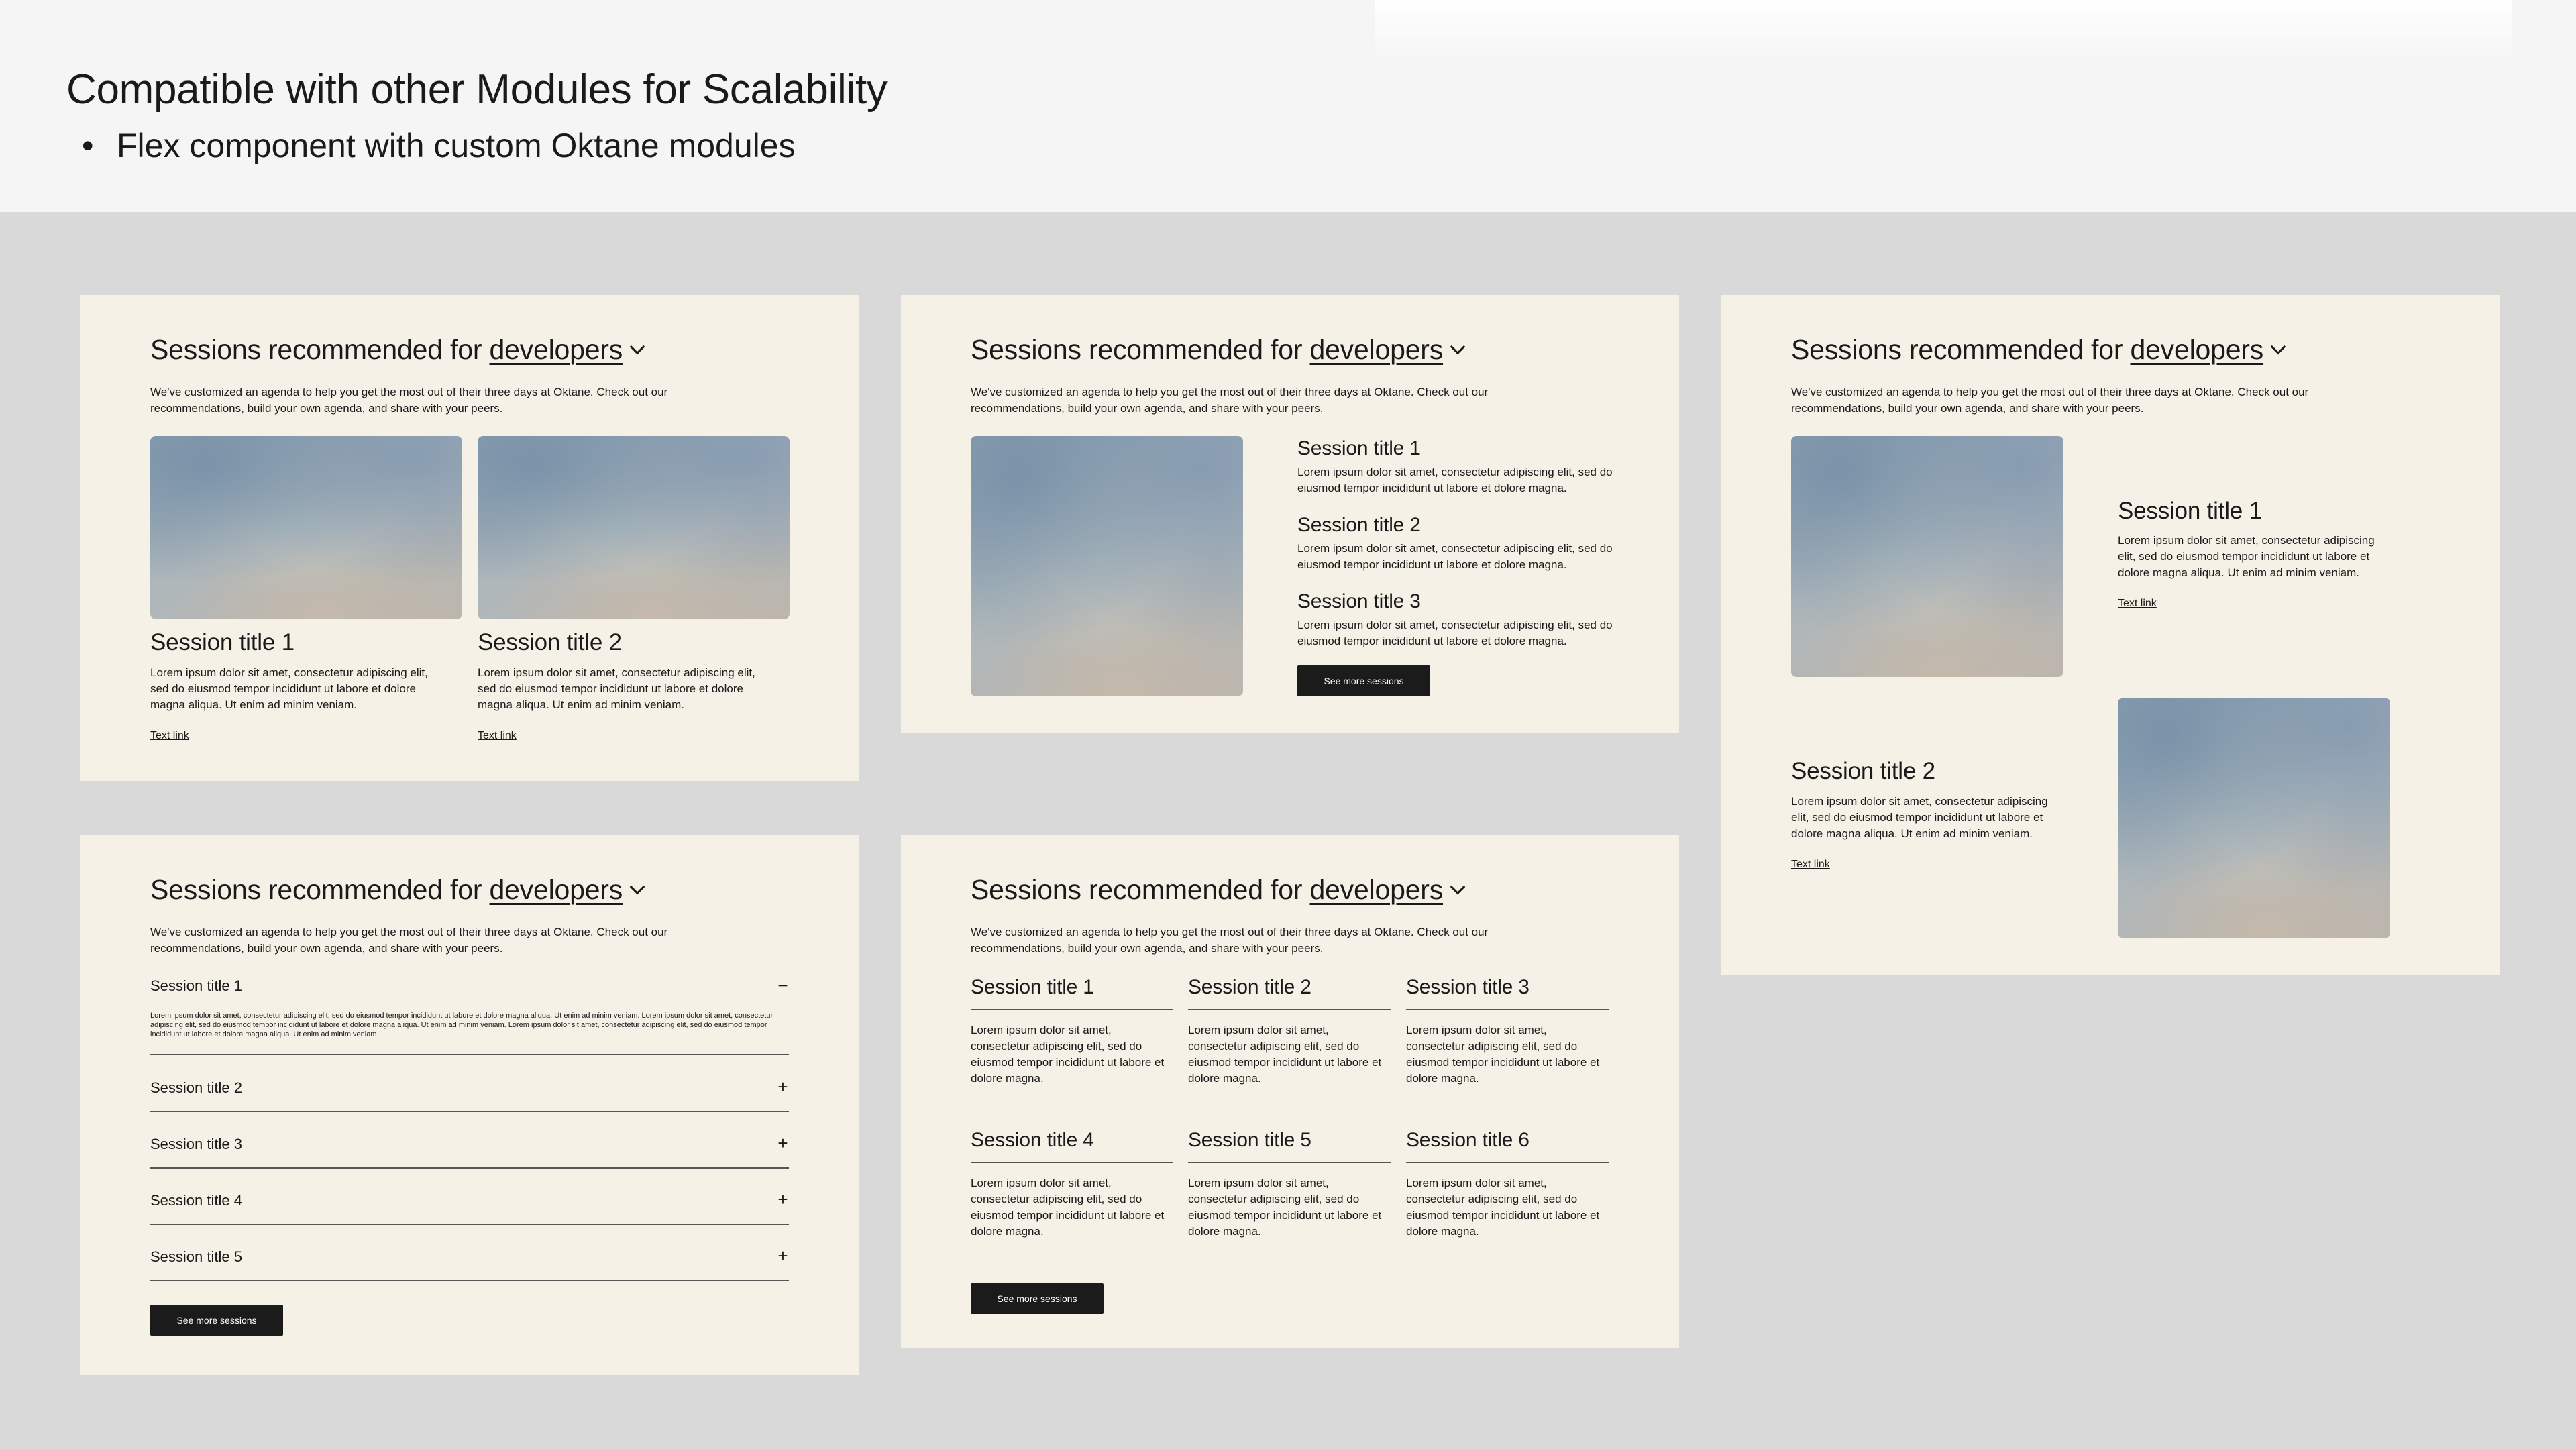 The width and height of the screenshot is (2576, 1449). Describe the element at coordinates (196, 986) in the screenshot. I see `accordion-item-title: Session title 1` at that location.